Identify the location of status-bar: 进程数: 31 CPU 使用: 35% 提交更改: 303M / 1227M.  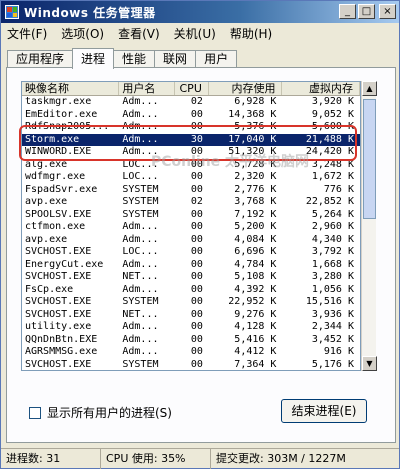
(200, 458).